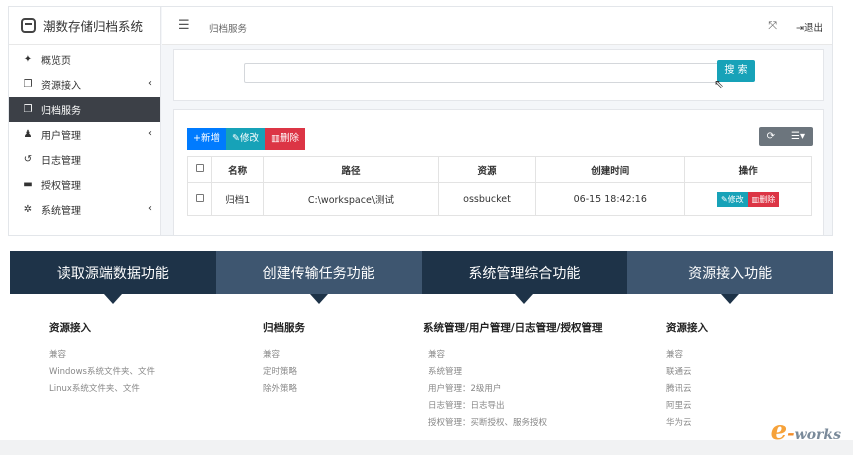  I want to click on search-panel: 搜 索, so click(498, 75).